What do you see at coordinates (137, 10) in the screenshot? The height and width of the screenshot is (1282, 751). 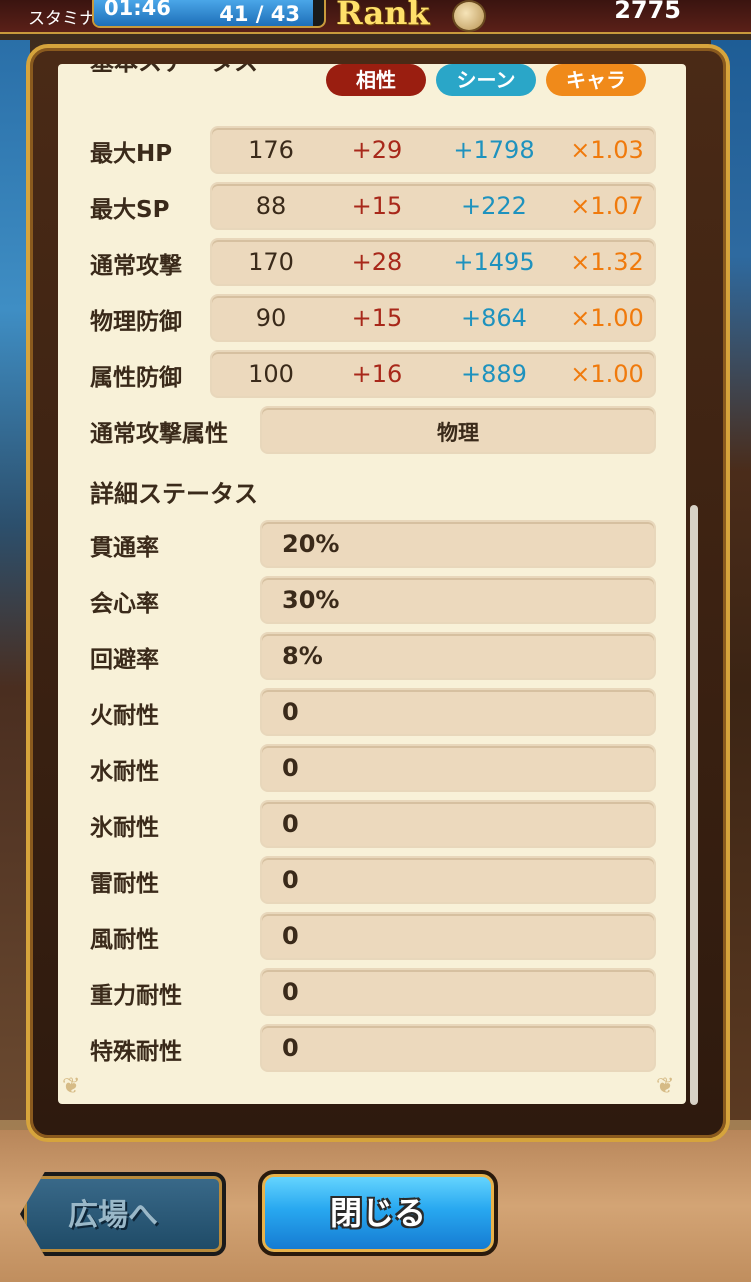 I see `stamina-timer: 01:46` at bounding box center [137, 10].